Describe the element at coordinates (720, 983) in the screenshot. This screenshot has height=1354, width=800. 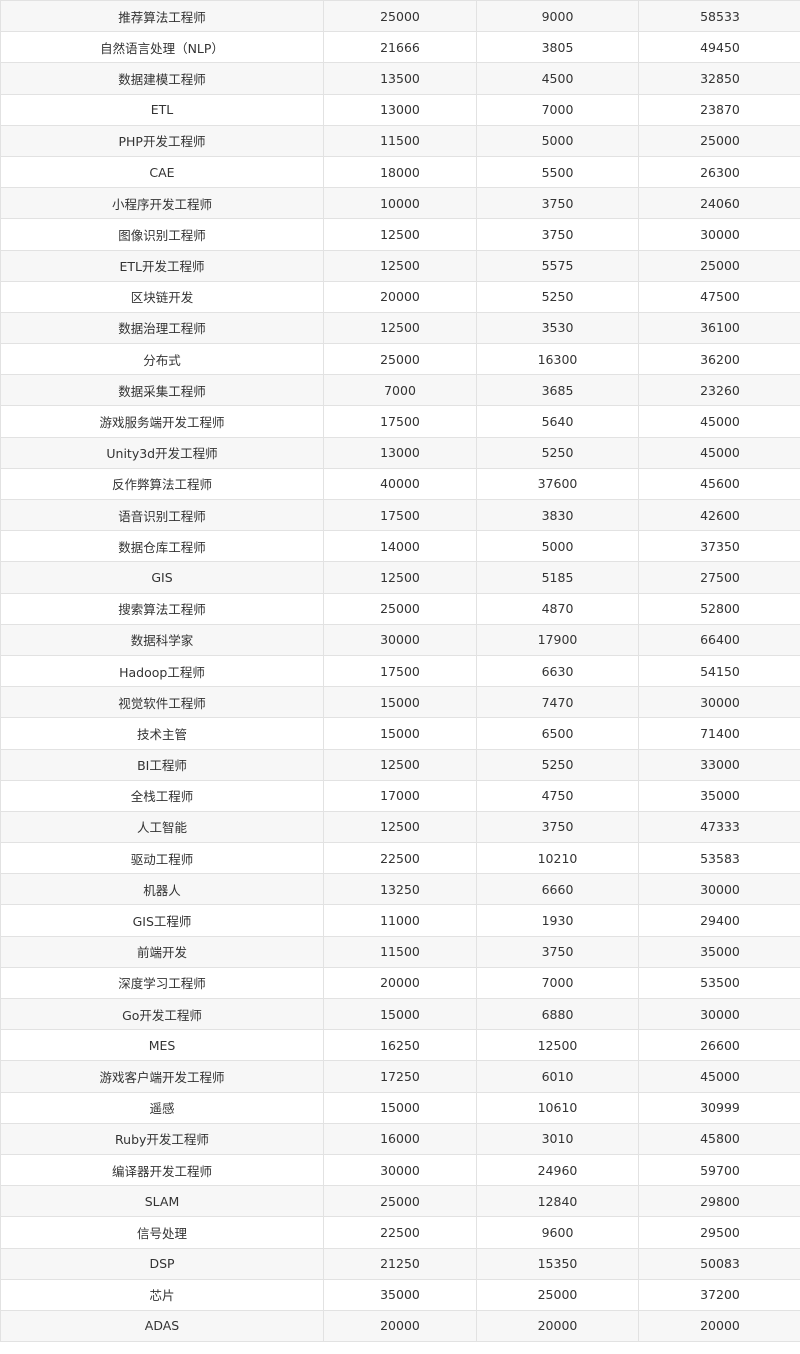
I see `max-salary-cell: 53500` at that location.